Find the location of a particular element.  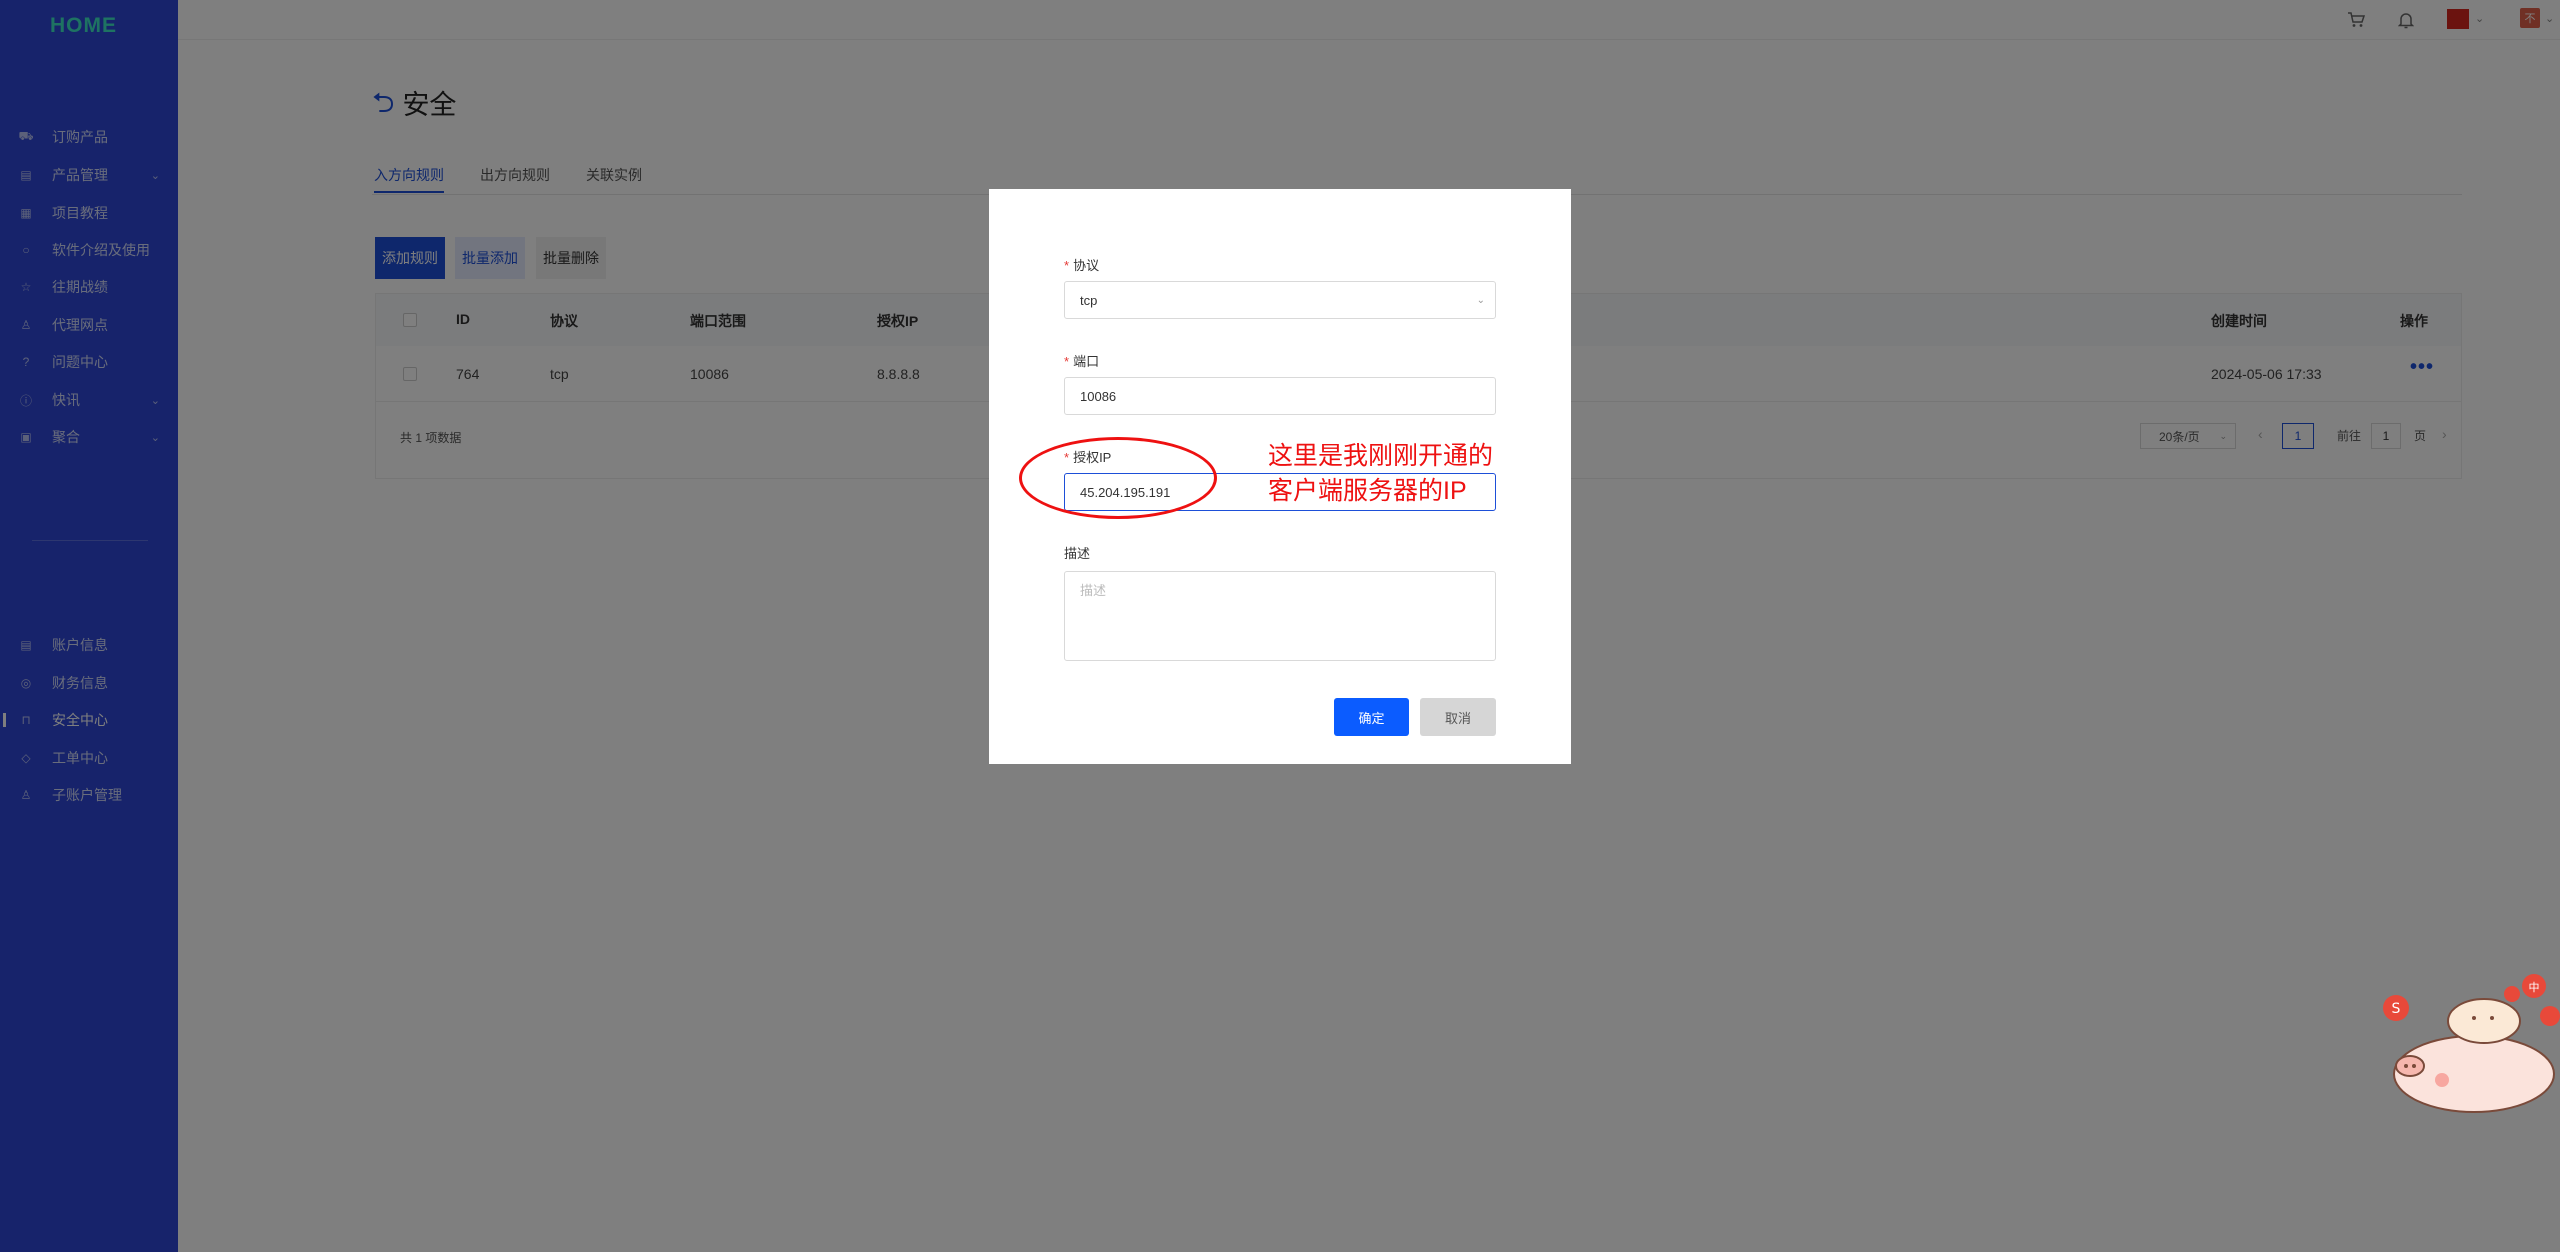

protocol-value: tcp is located at coordinates (1089, 300).